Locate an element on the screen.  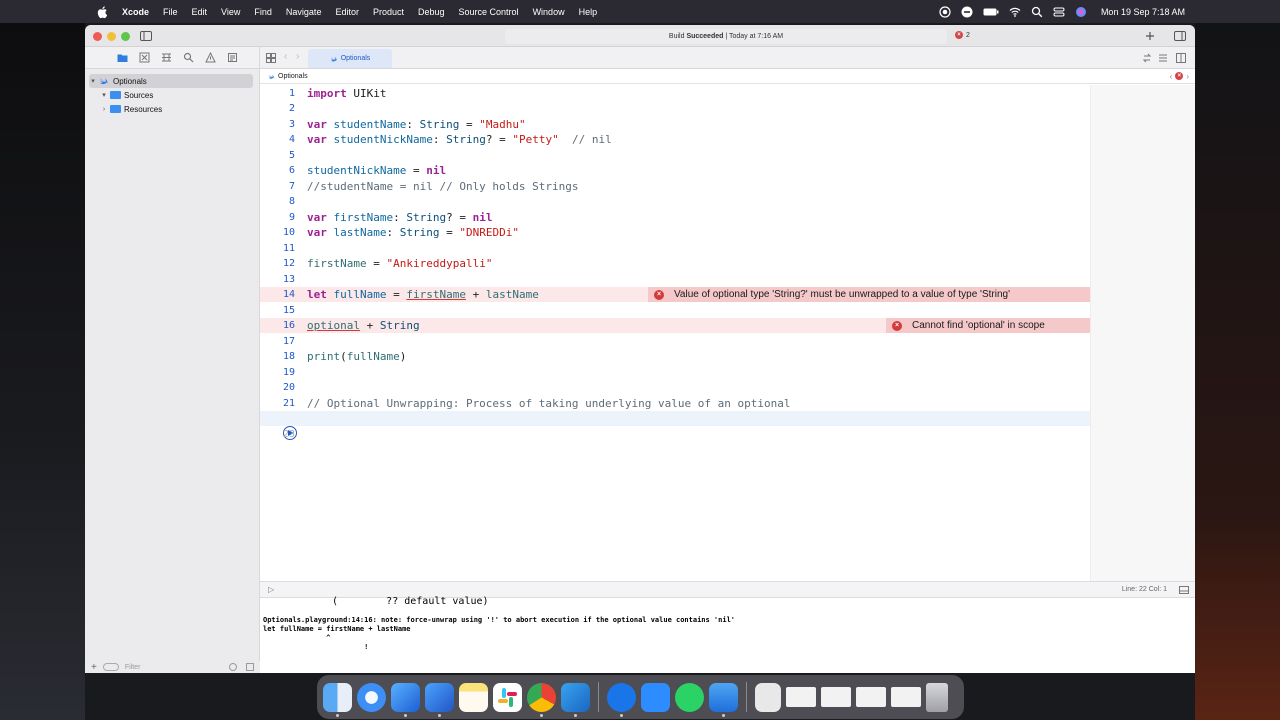
line-number: 2 is located at coordinates (291, 108).